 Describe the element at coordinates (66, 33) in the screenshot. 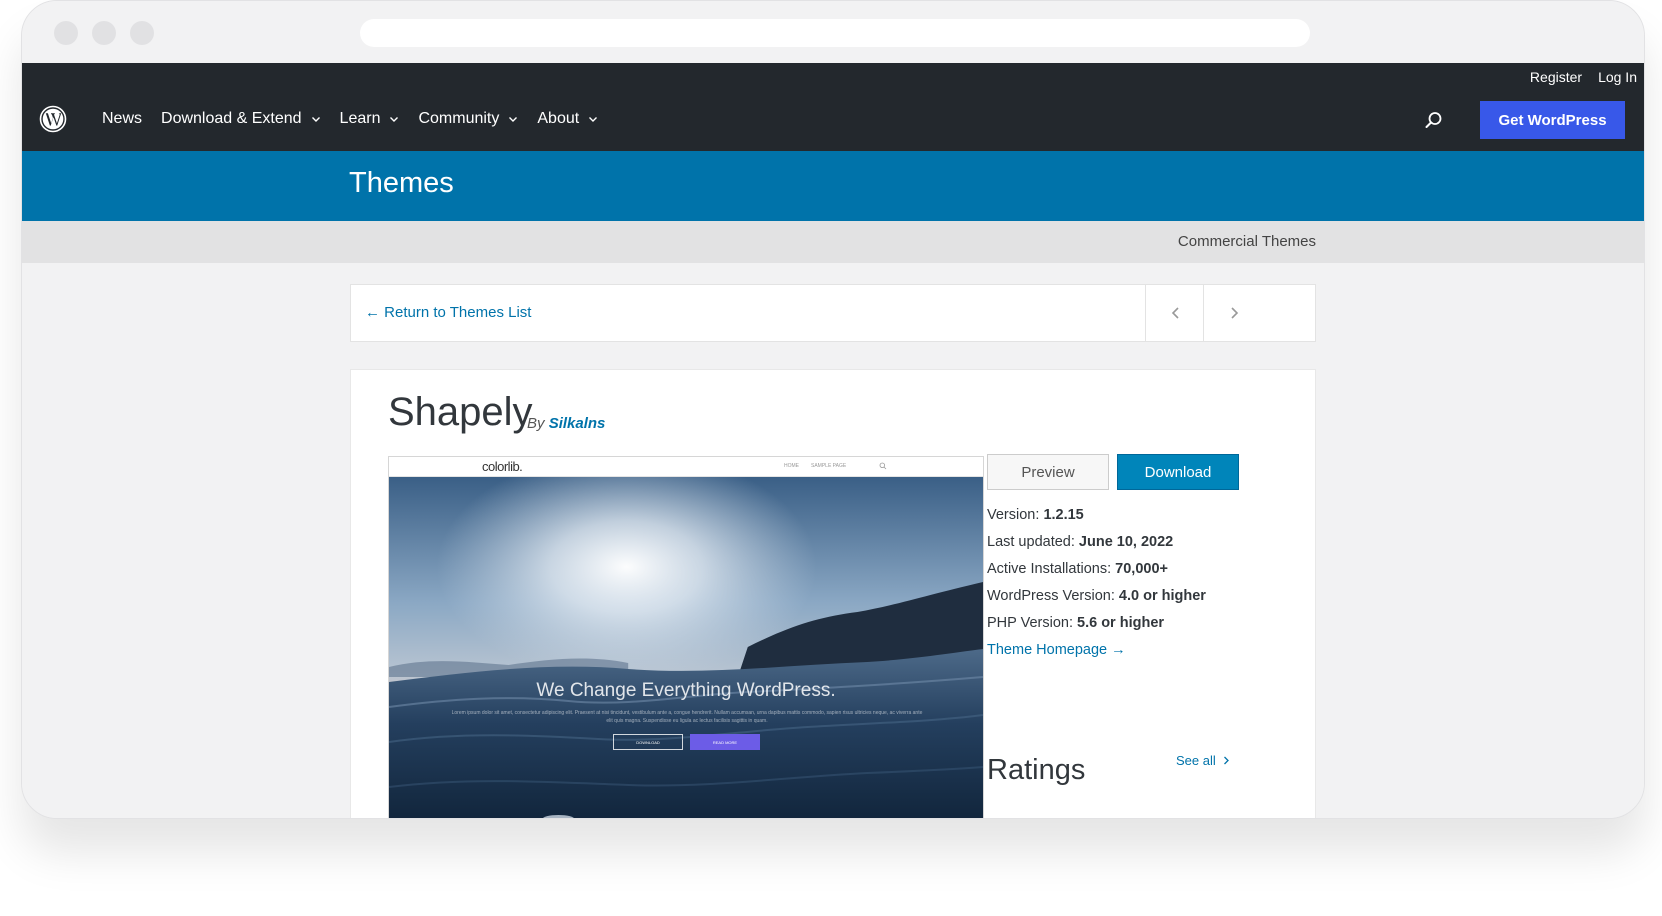

I see `window-close-dot` at that location.